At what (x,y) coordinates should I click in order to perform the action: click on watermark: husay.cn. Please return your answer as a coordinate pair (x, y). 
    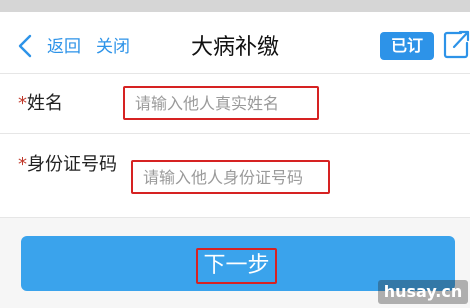
    Looking at the image, I should click on (423, 292).